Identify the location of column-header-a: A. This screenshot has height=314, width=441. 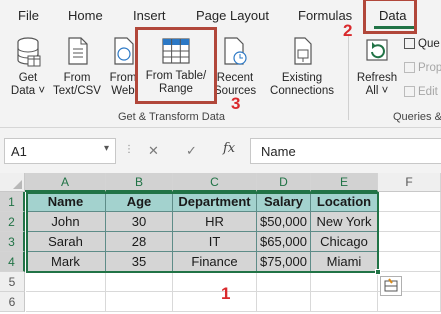
(65, 182).